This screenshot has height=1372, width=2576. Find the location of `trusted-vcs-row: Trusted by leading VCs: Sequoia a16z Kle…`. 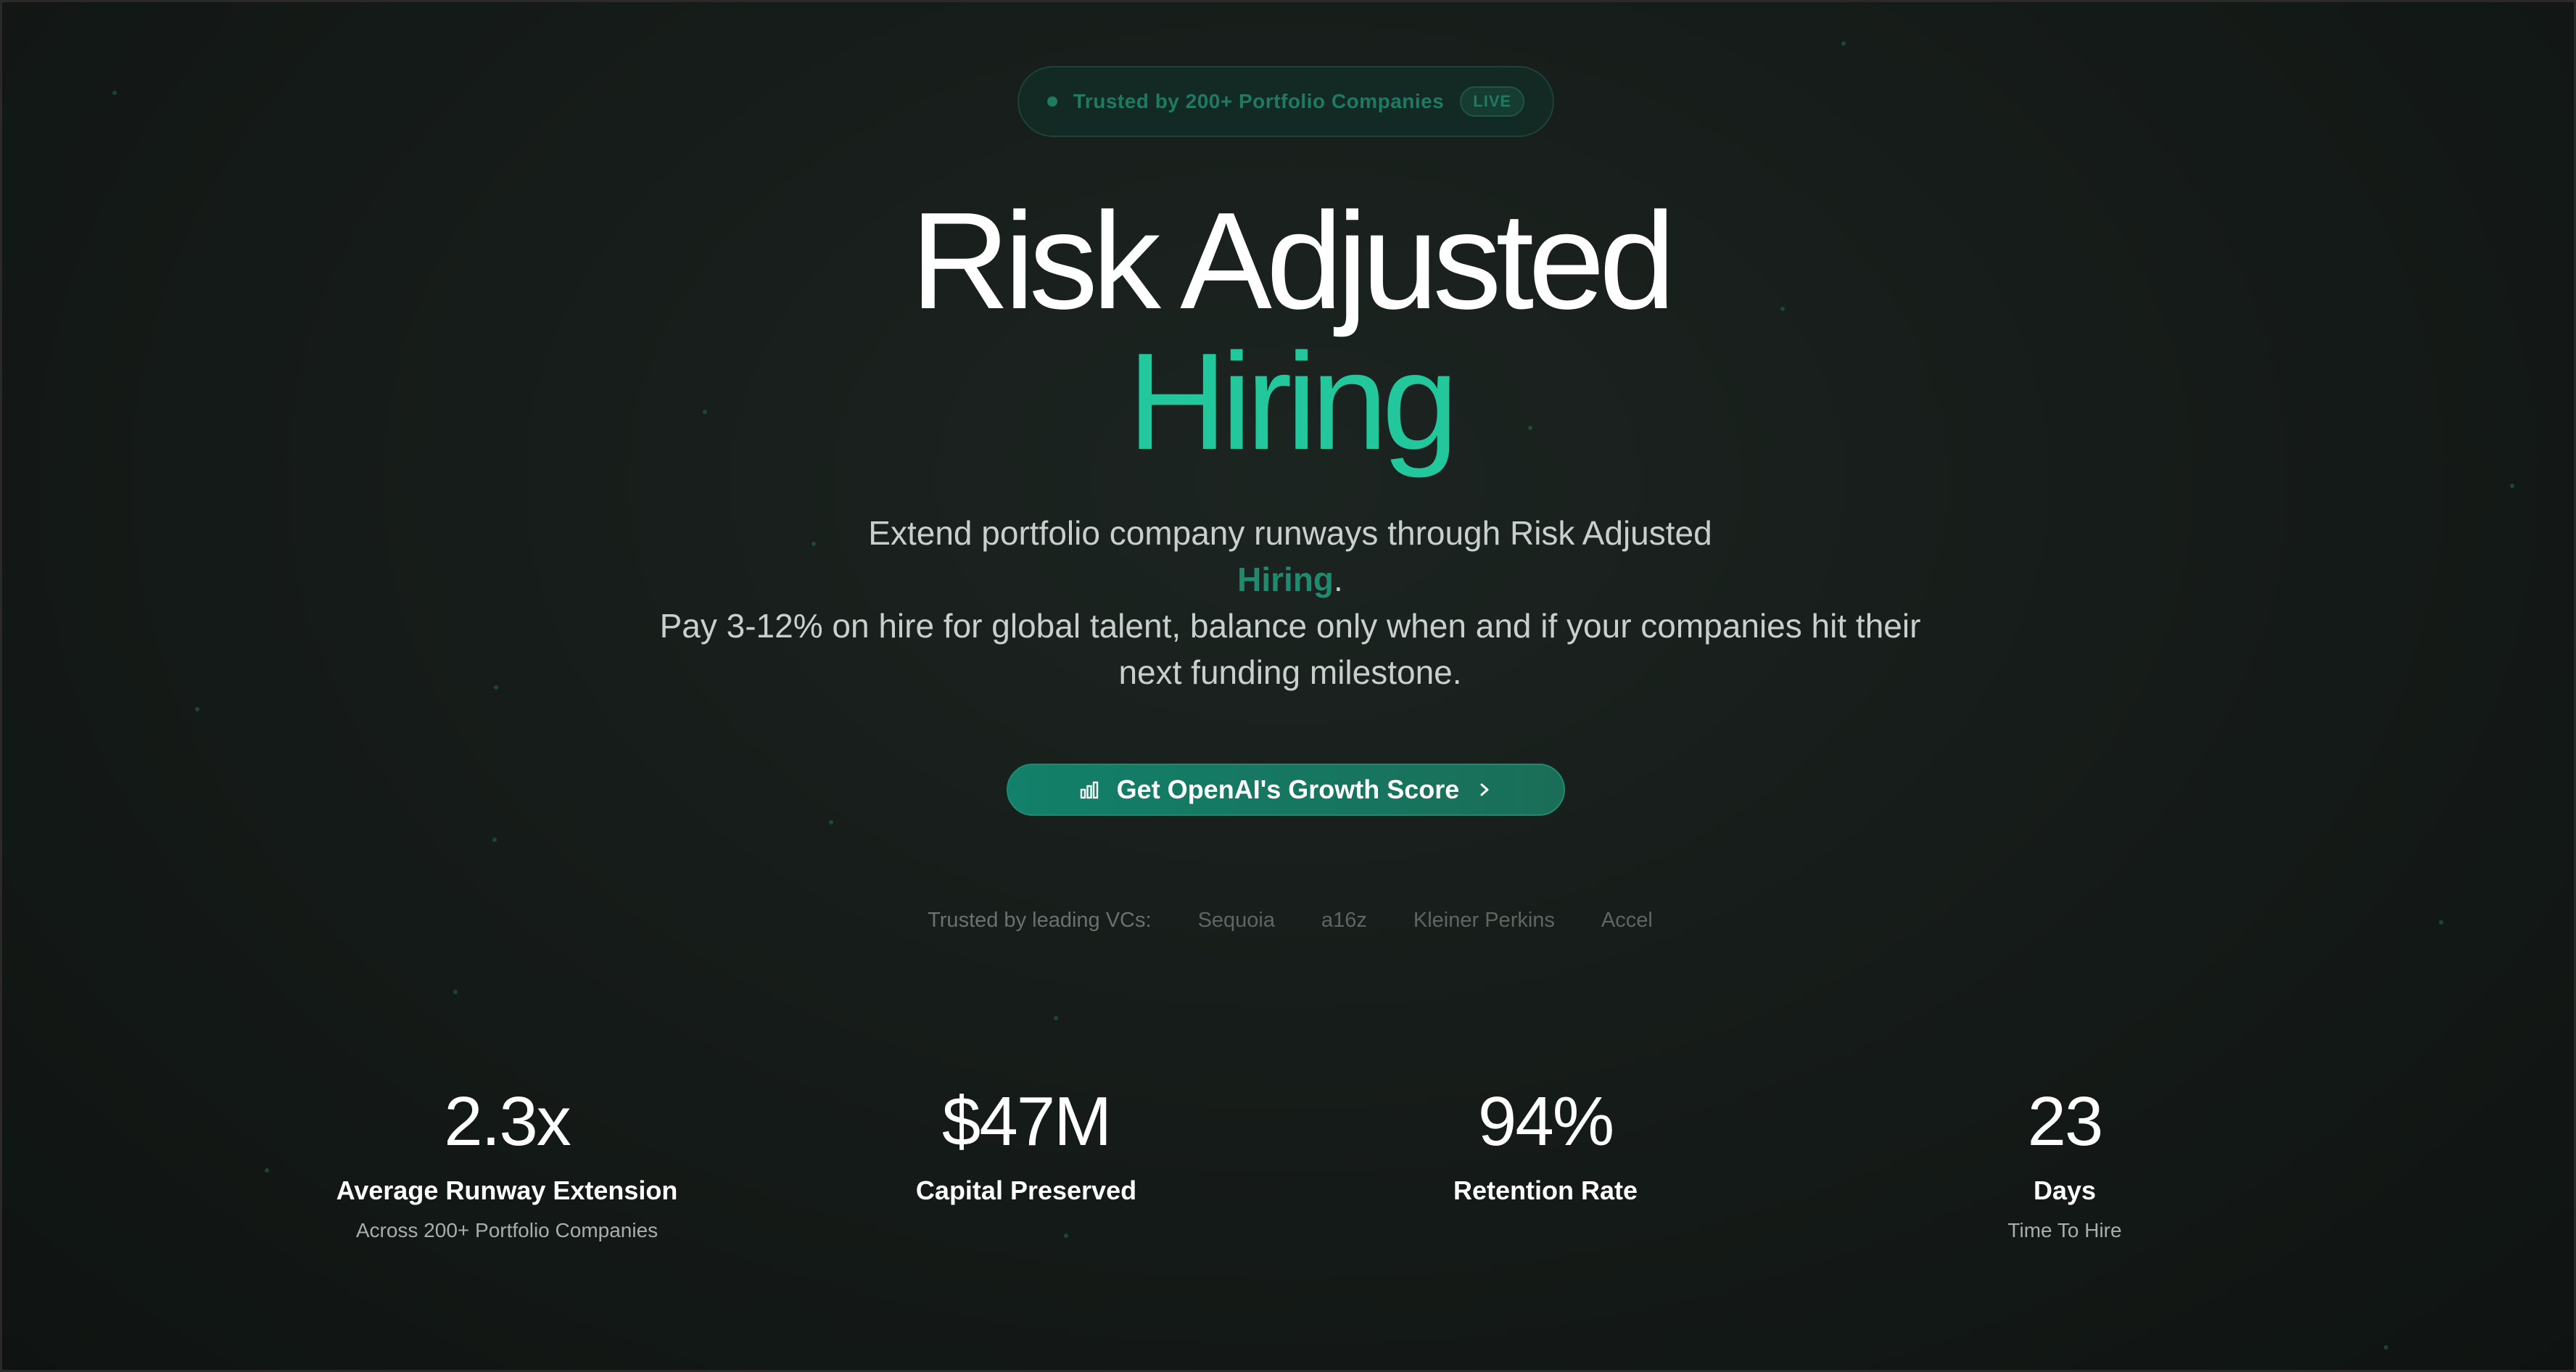

trusted-vcs-row: Trusted by leading VCs: Sequoia a16z Kle… is located at coordinates (1288, 921).